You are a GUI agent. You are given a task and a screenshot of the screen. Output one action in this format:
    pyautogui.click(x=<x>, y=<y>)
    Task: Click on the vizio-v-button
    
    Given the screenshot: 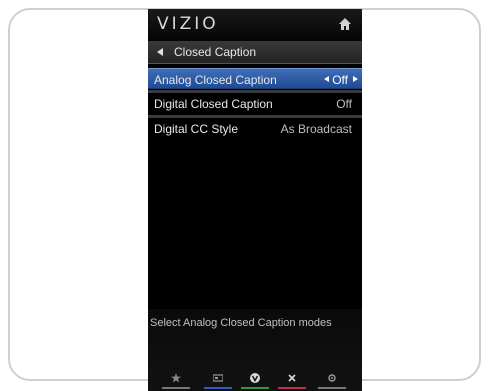 What is the action you would take?
    pyautogui.click(x=255, y=381)
    